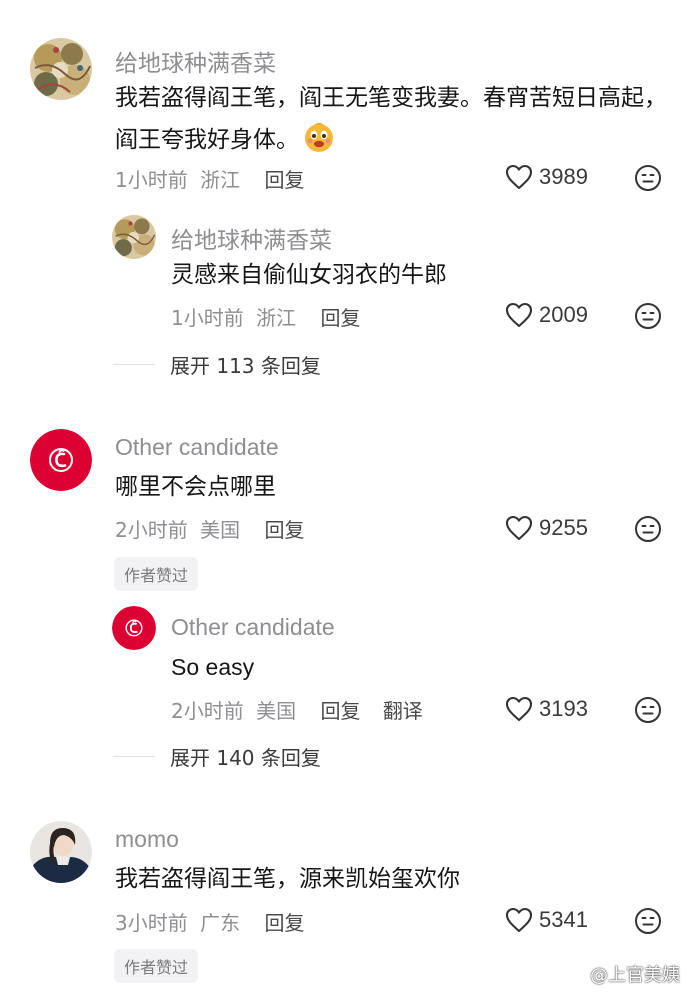 Image resolution: width=690 pixels, height=993 pixels. What do you see at coordinates (220, 530) in the screenshot?
I see `comment-location: 美国` at bounding box center [220, 530].